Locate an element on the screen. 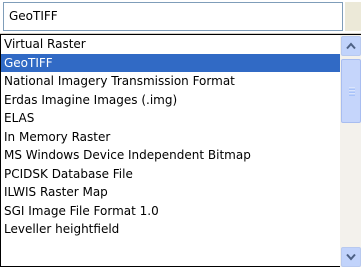 Image resolution: width=361 pixels, height=267 pixels. combo-field: GeoTIFF is located at coordinates (180, 17).